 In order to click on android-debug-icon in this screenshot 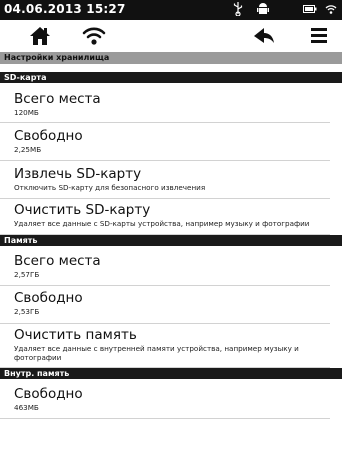, I will do `click(263, 11)`.